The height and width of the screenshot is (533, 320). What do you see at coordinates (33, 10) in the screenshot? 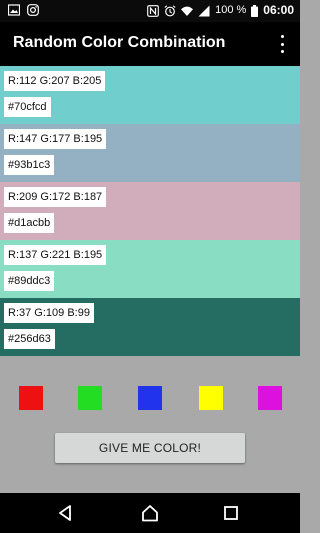
I see `instagram-icon` at bounding box center [33, 10].